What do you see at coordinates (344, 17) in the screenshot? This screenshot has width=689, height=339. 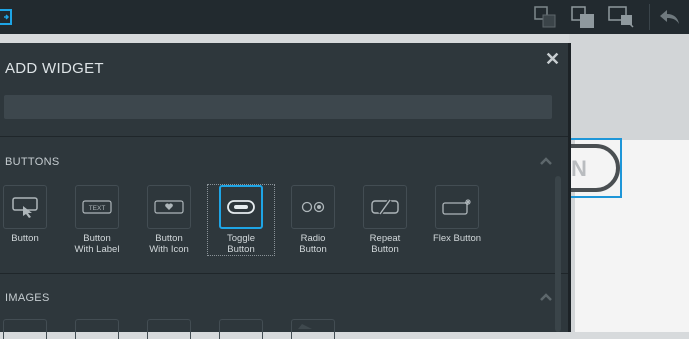 I see `top-toolbar` at bounding box center [344, 17].